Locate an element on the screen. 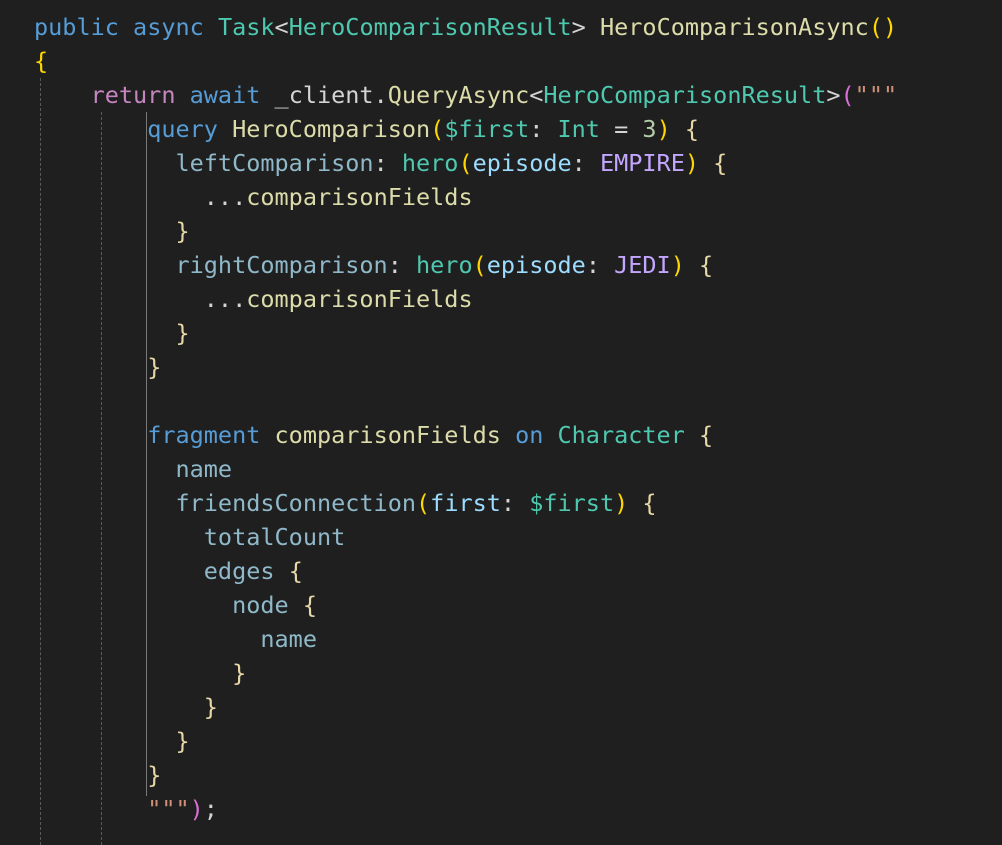 This screenshot has height=845, width=1002. code-token: () is located at coordinates (883, 27).